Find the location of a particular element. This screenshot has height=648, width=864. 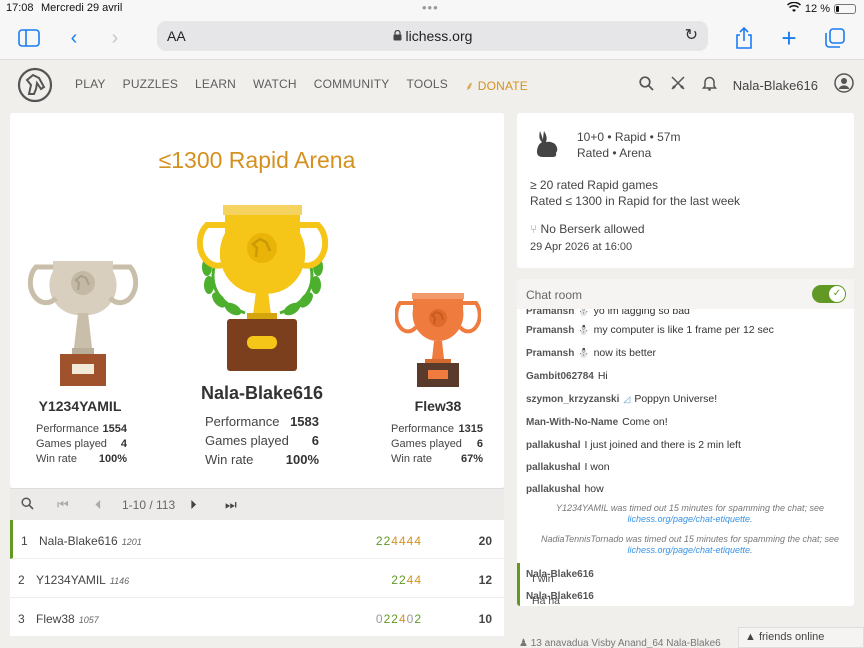

third-place-name: Flew38 is located at coordinates (438, 406).